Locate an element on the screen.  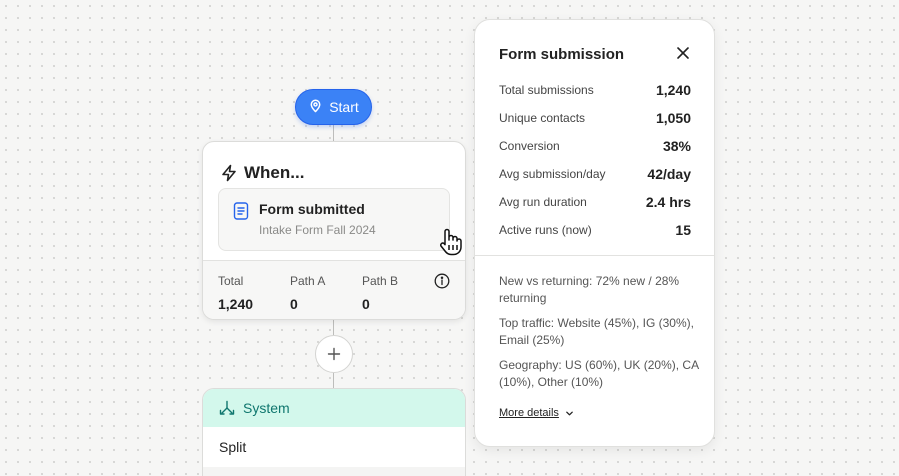
plus-icon is located at coordinates (334, 354).